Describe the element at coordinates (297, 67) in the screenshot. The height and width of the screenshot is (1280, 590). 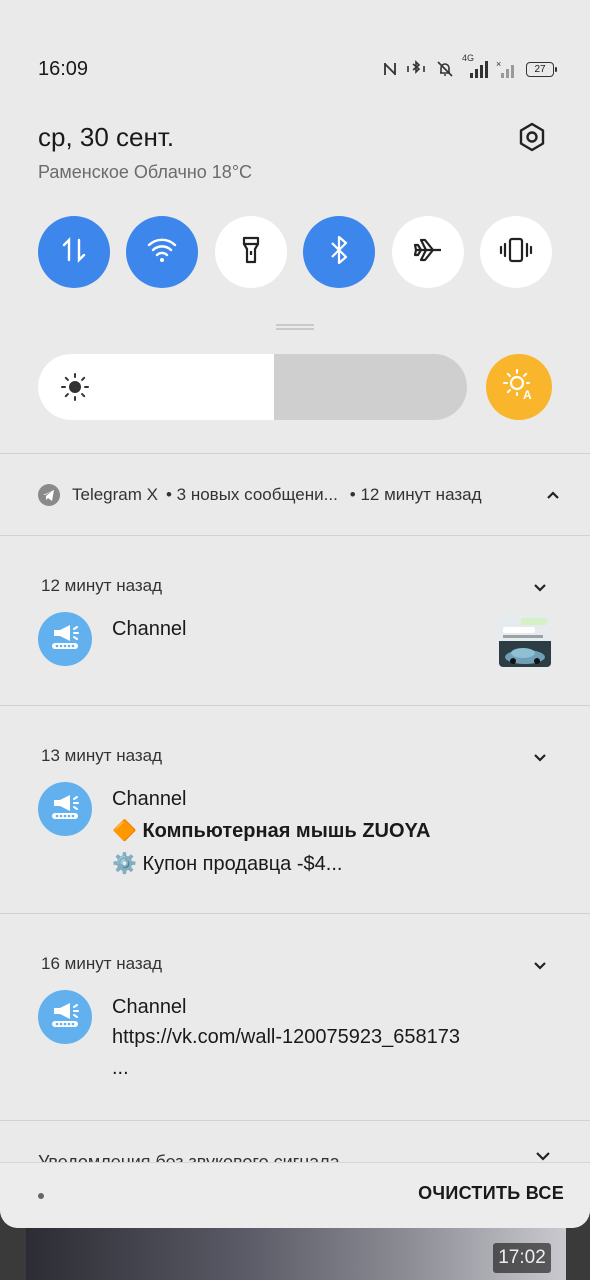
I see `status-bar: 16:09 4G × 27` at that location.